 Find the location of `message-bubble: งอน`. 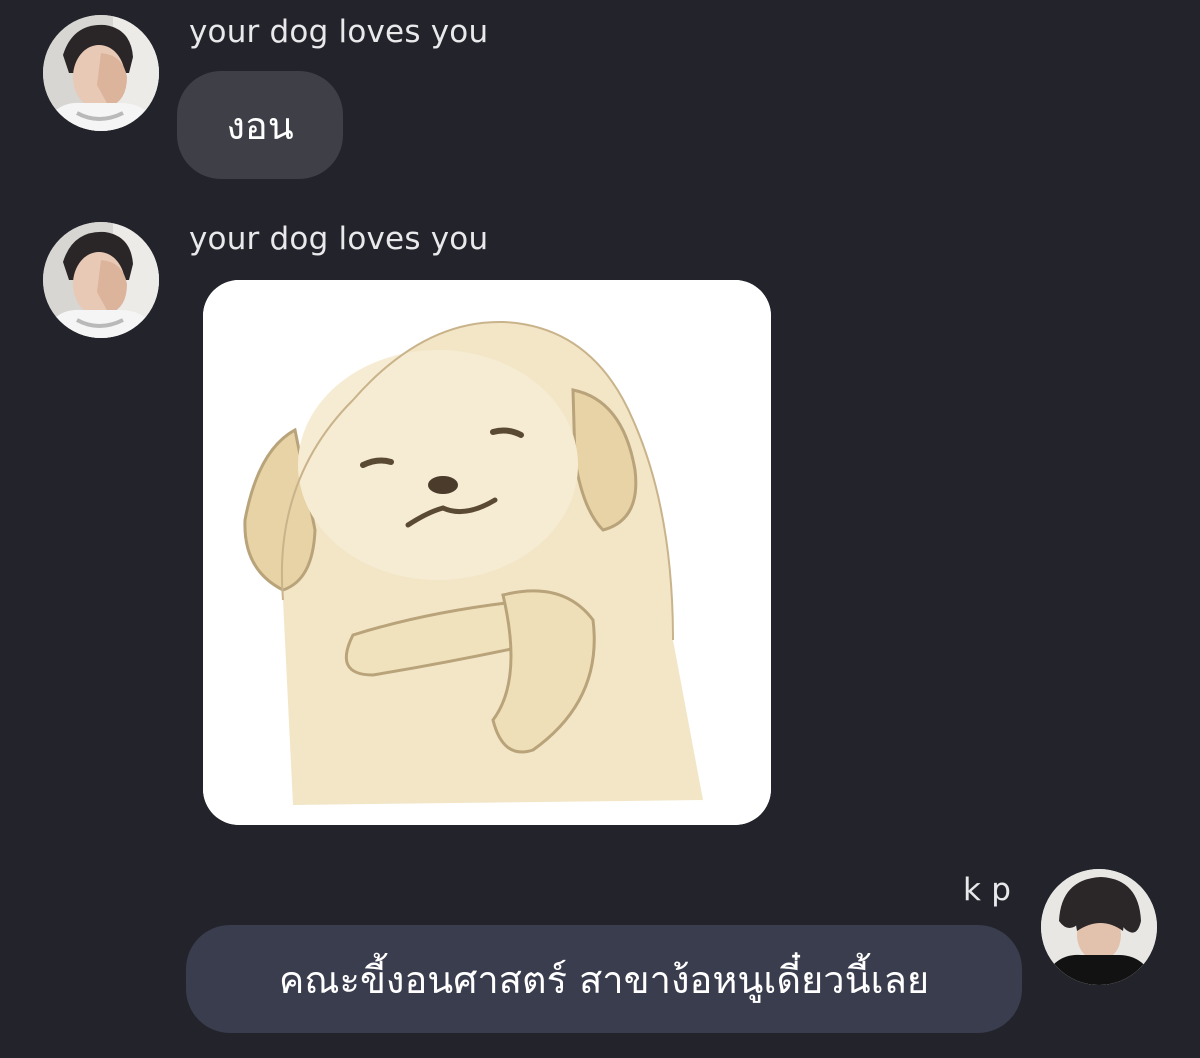

message-bubble: งอน is located at coordinates (260, 125).